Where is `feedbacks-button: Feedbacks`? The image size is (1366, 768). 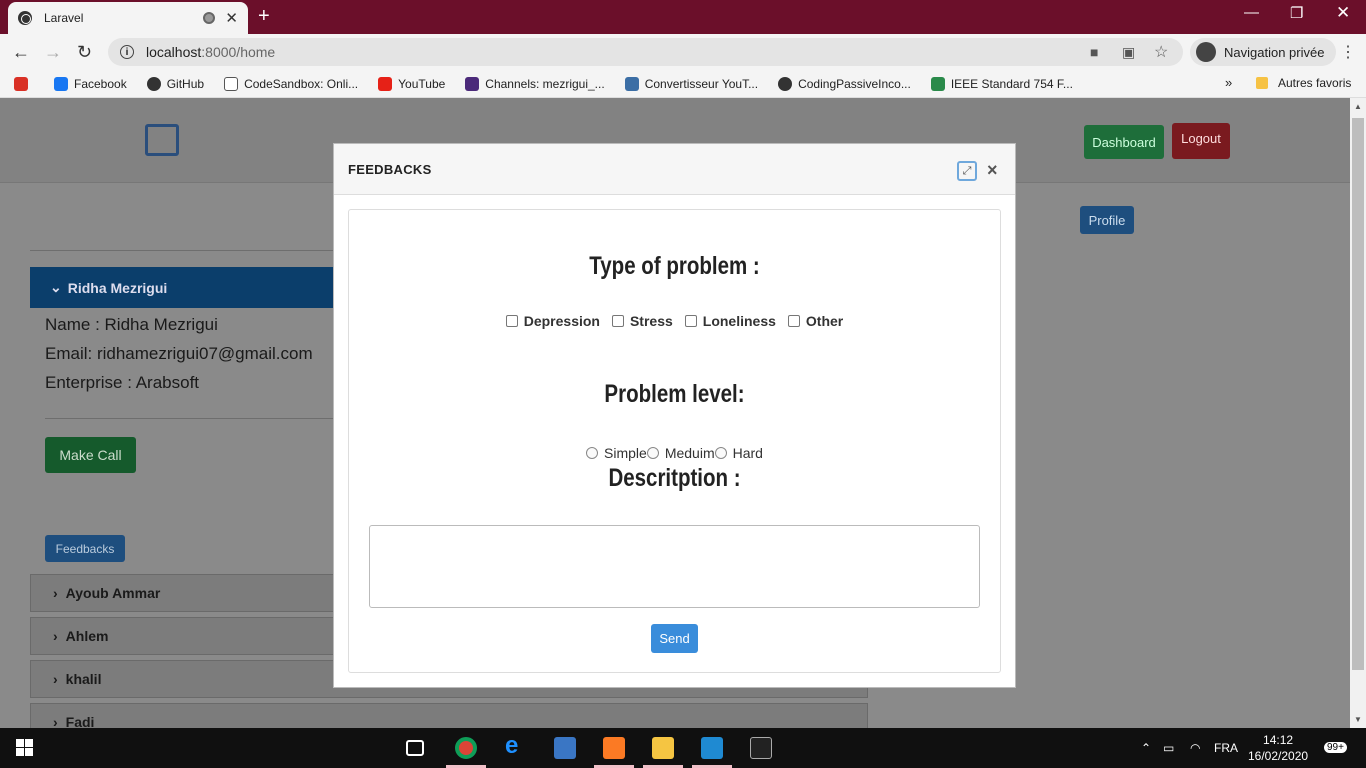
feedbacks-button: Feedbacks is located at coordinates (85, 548).